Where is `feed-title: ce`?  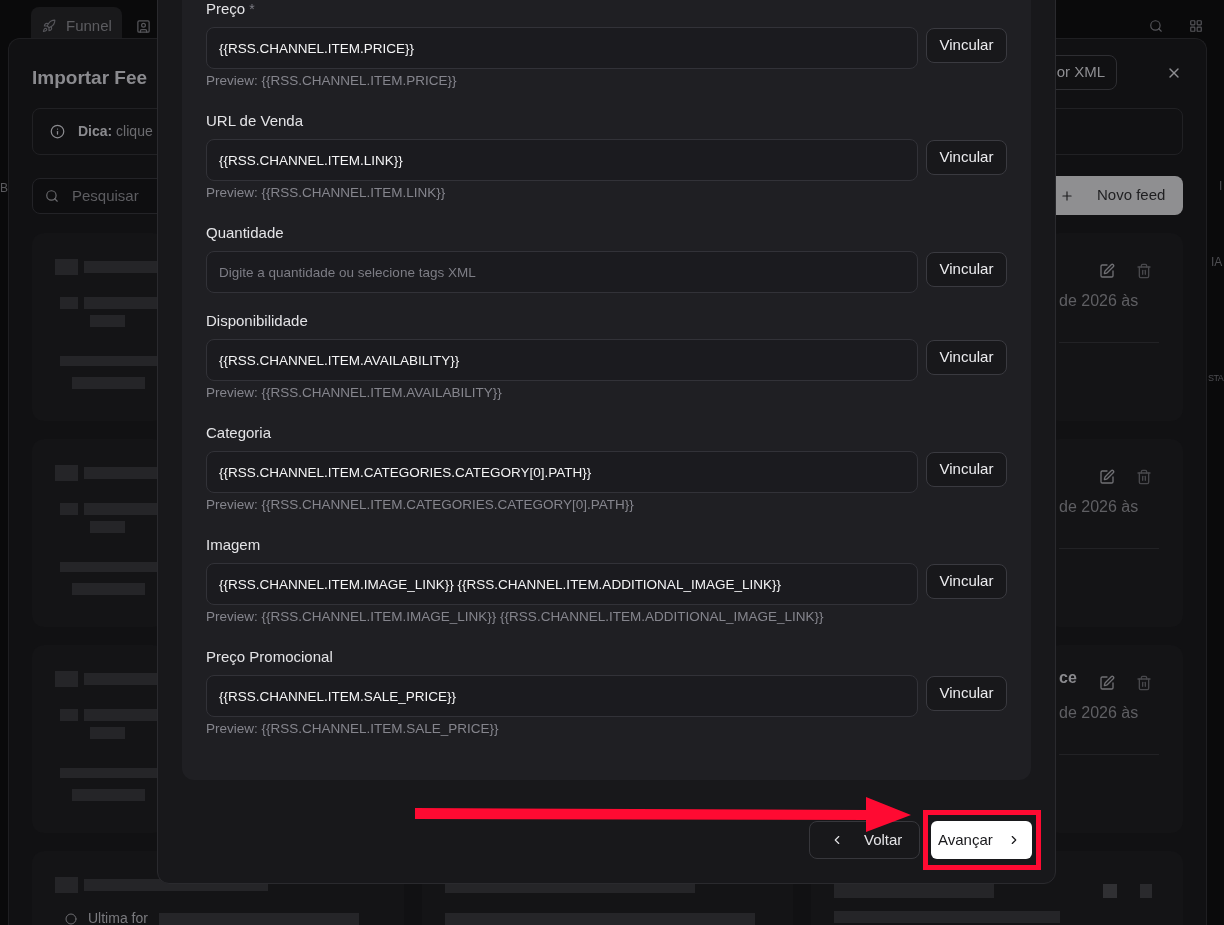
feed-title: ce is located at coordinates (1068, 678).